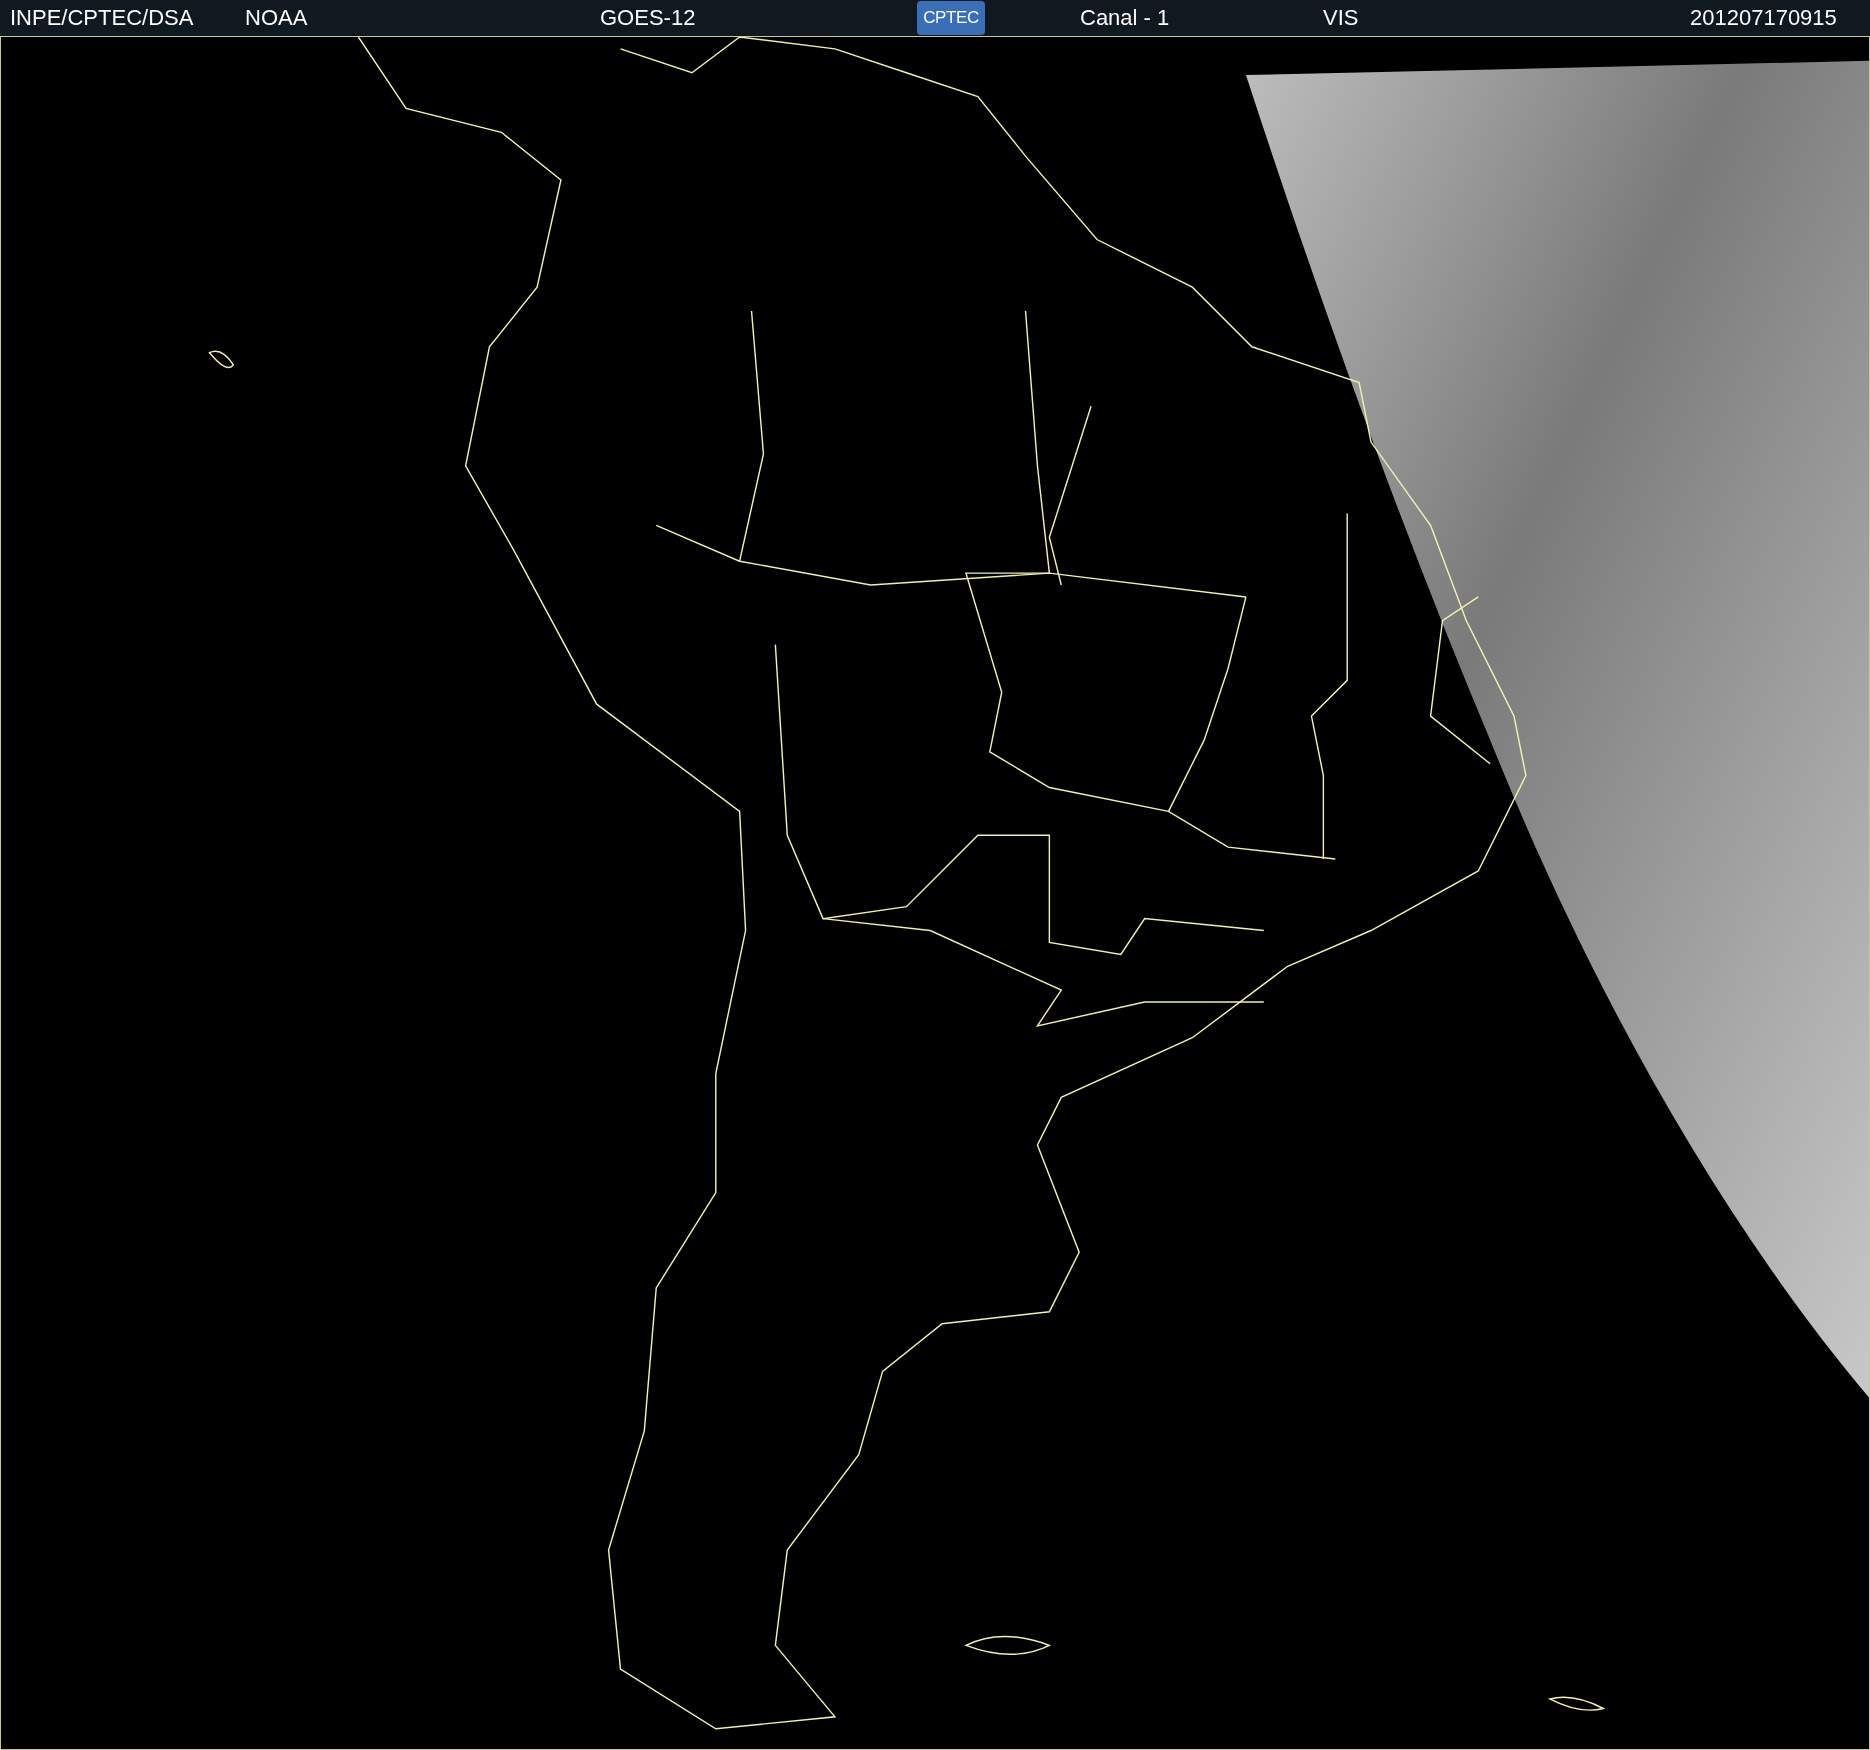 Image resolution: width=1870 pixels, height=1750 pixels. Describe the element at coordinates (1125, 18) in the screenshot. I see `header-label: Canal - 1` at that location.